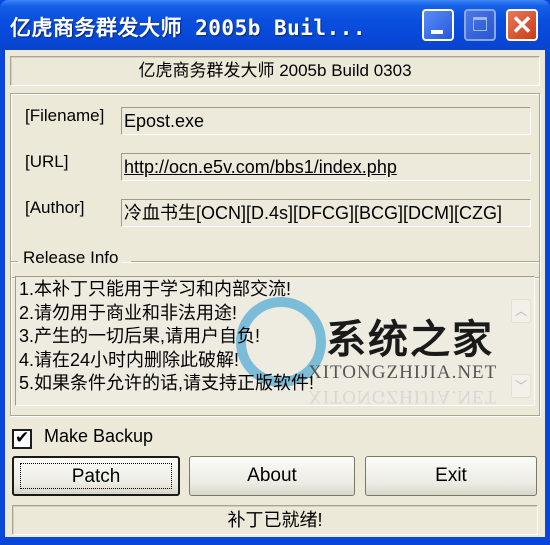 The image size is (550, 545). Describe the element at coordinates (438, 25) in the screenshot. I see `minimize-button` at that location.